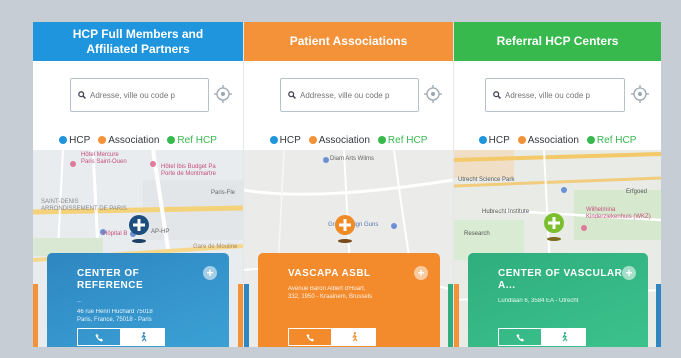  What do you see at coordinates (223, 193) in the screenshot?
I see `map-label: Paris-Fle` at bounding box center [223, 193].